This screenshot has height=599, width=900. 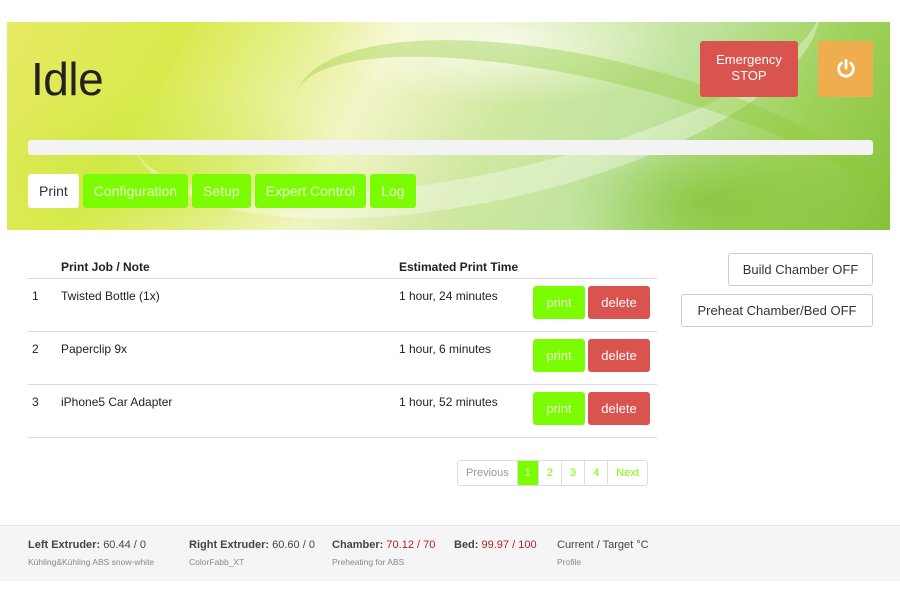 I want to click on left-extruder-temp: Left Extruder: 60.44 / 0, so click(x=87, y=545).